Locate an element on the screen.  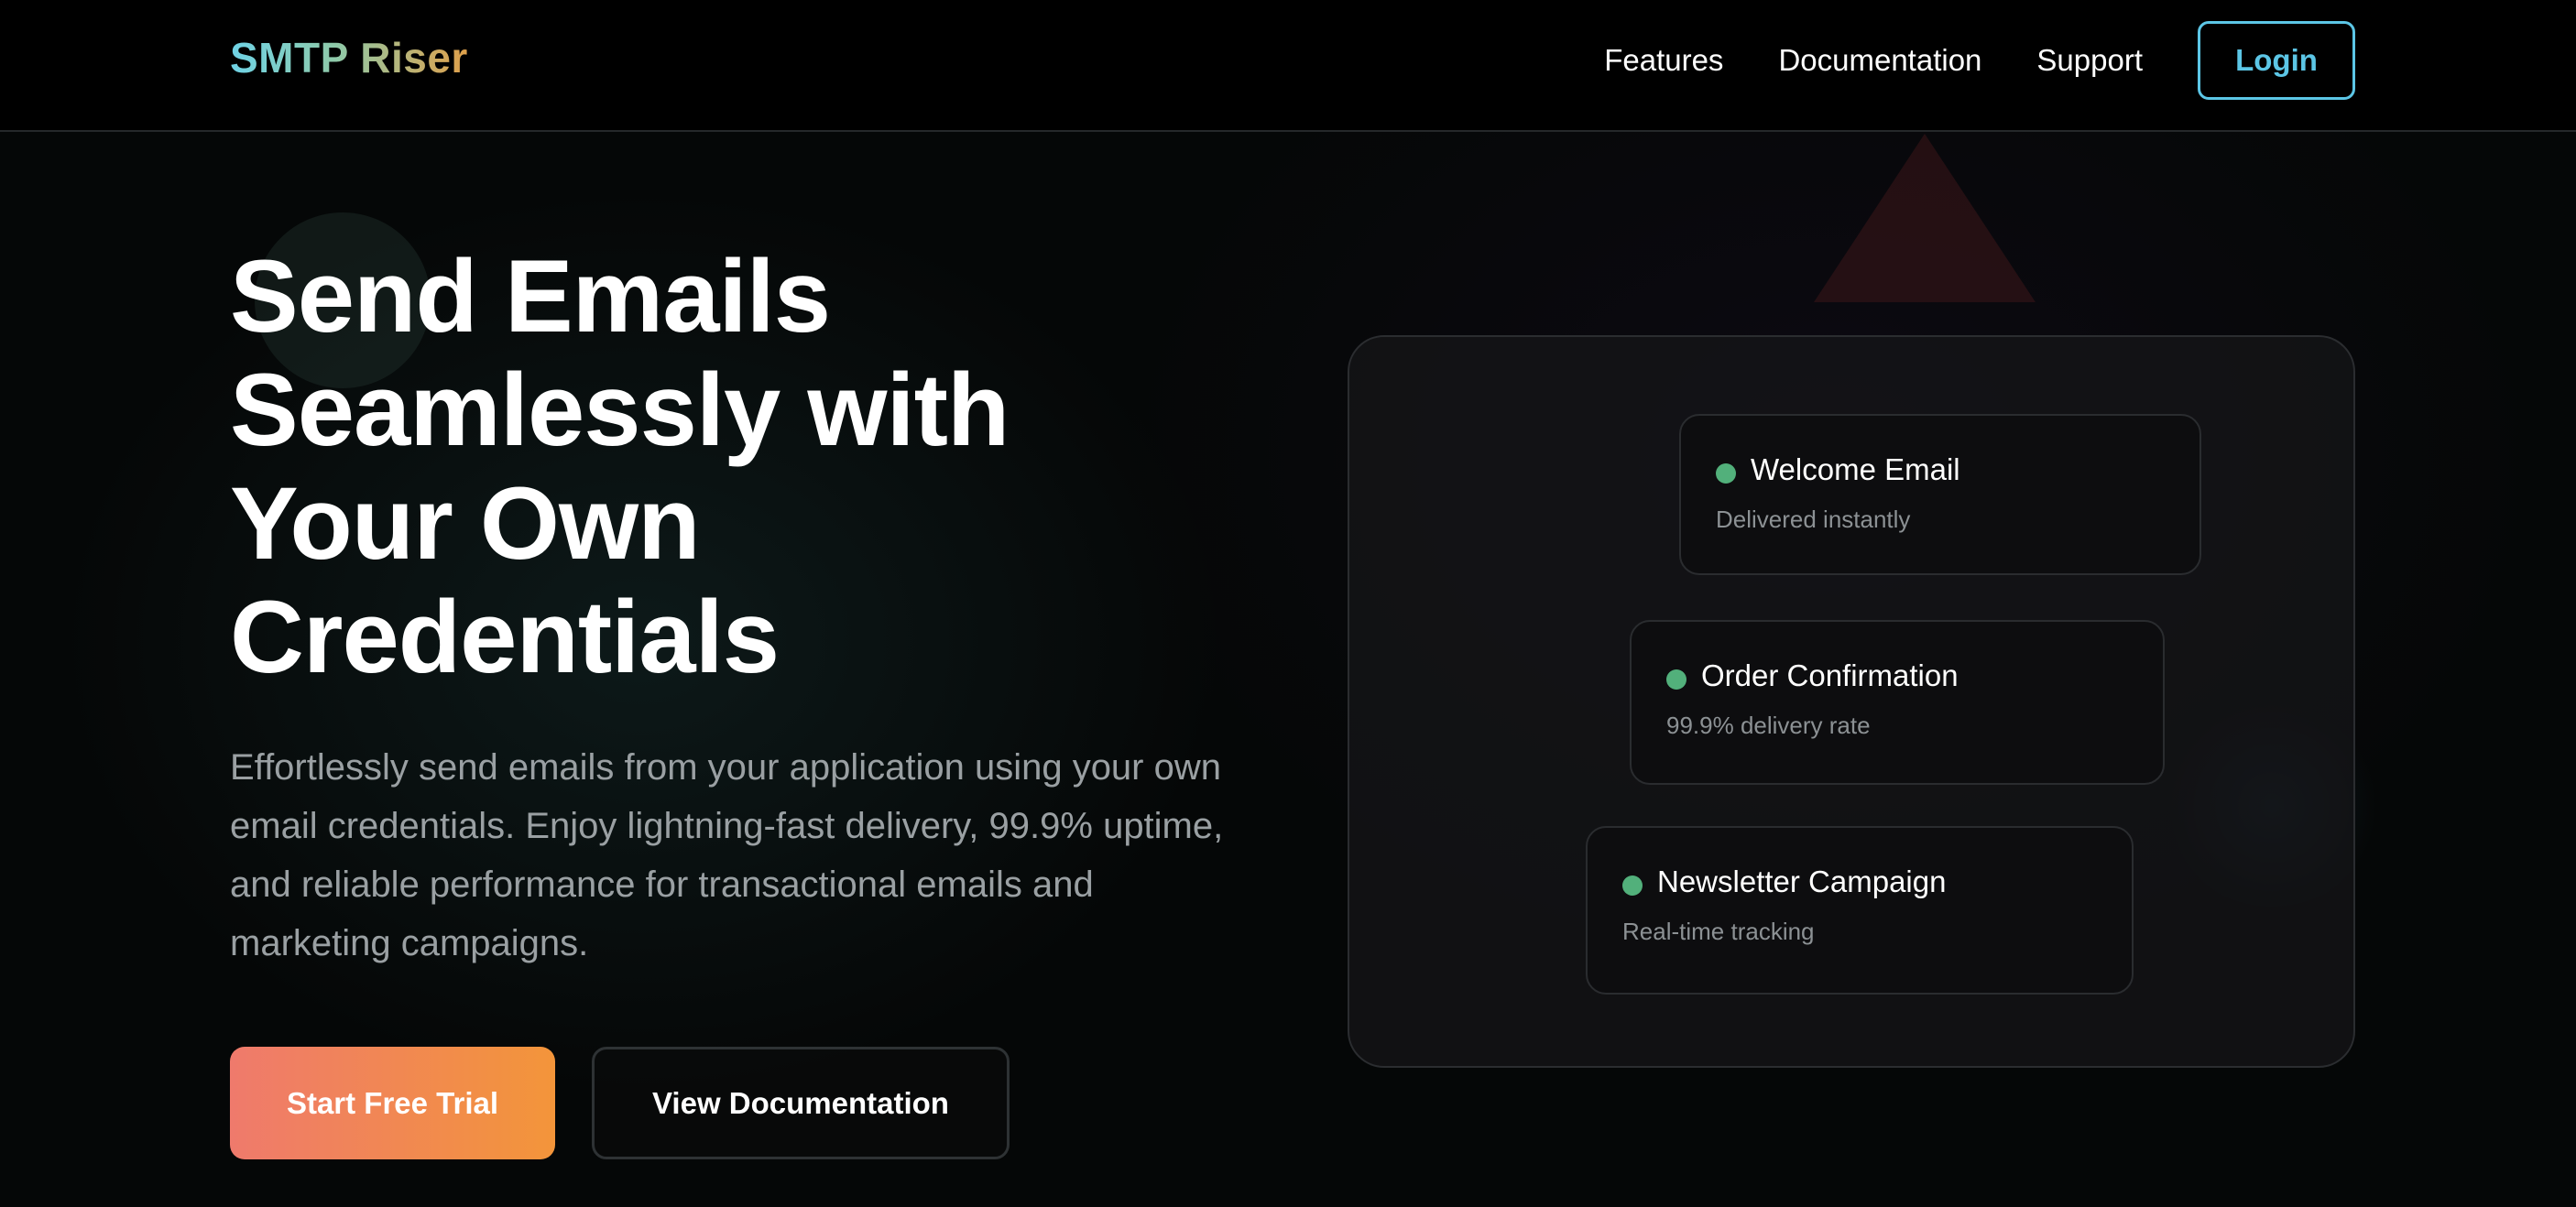
decorative-triangle is located at coordinates (1925, 218).